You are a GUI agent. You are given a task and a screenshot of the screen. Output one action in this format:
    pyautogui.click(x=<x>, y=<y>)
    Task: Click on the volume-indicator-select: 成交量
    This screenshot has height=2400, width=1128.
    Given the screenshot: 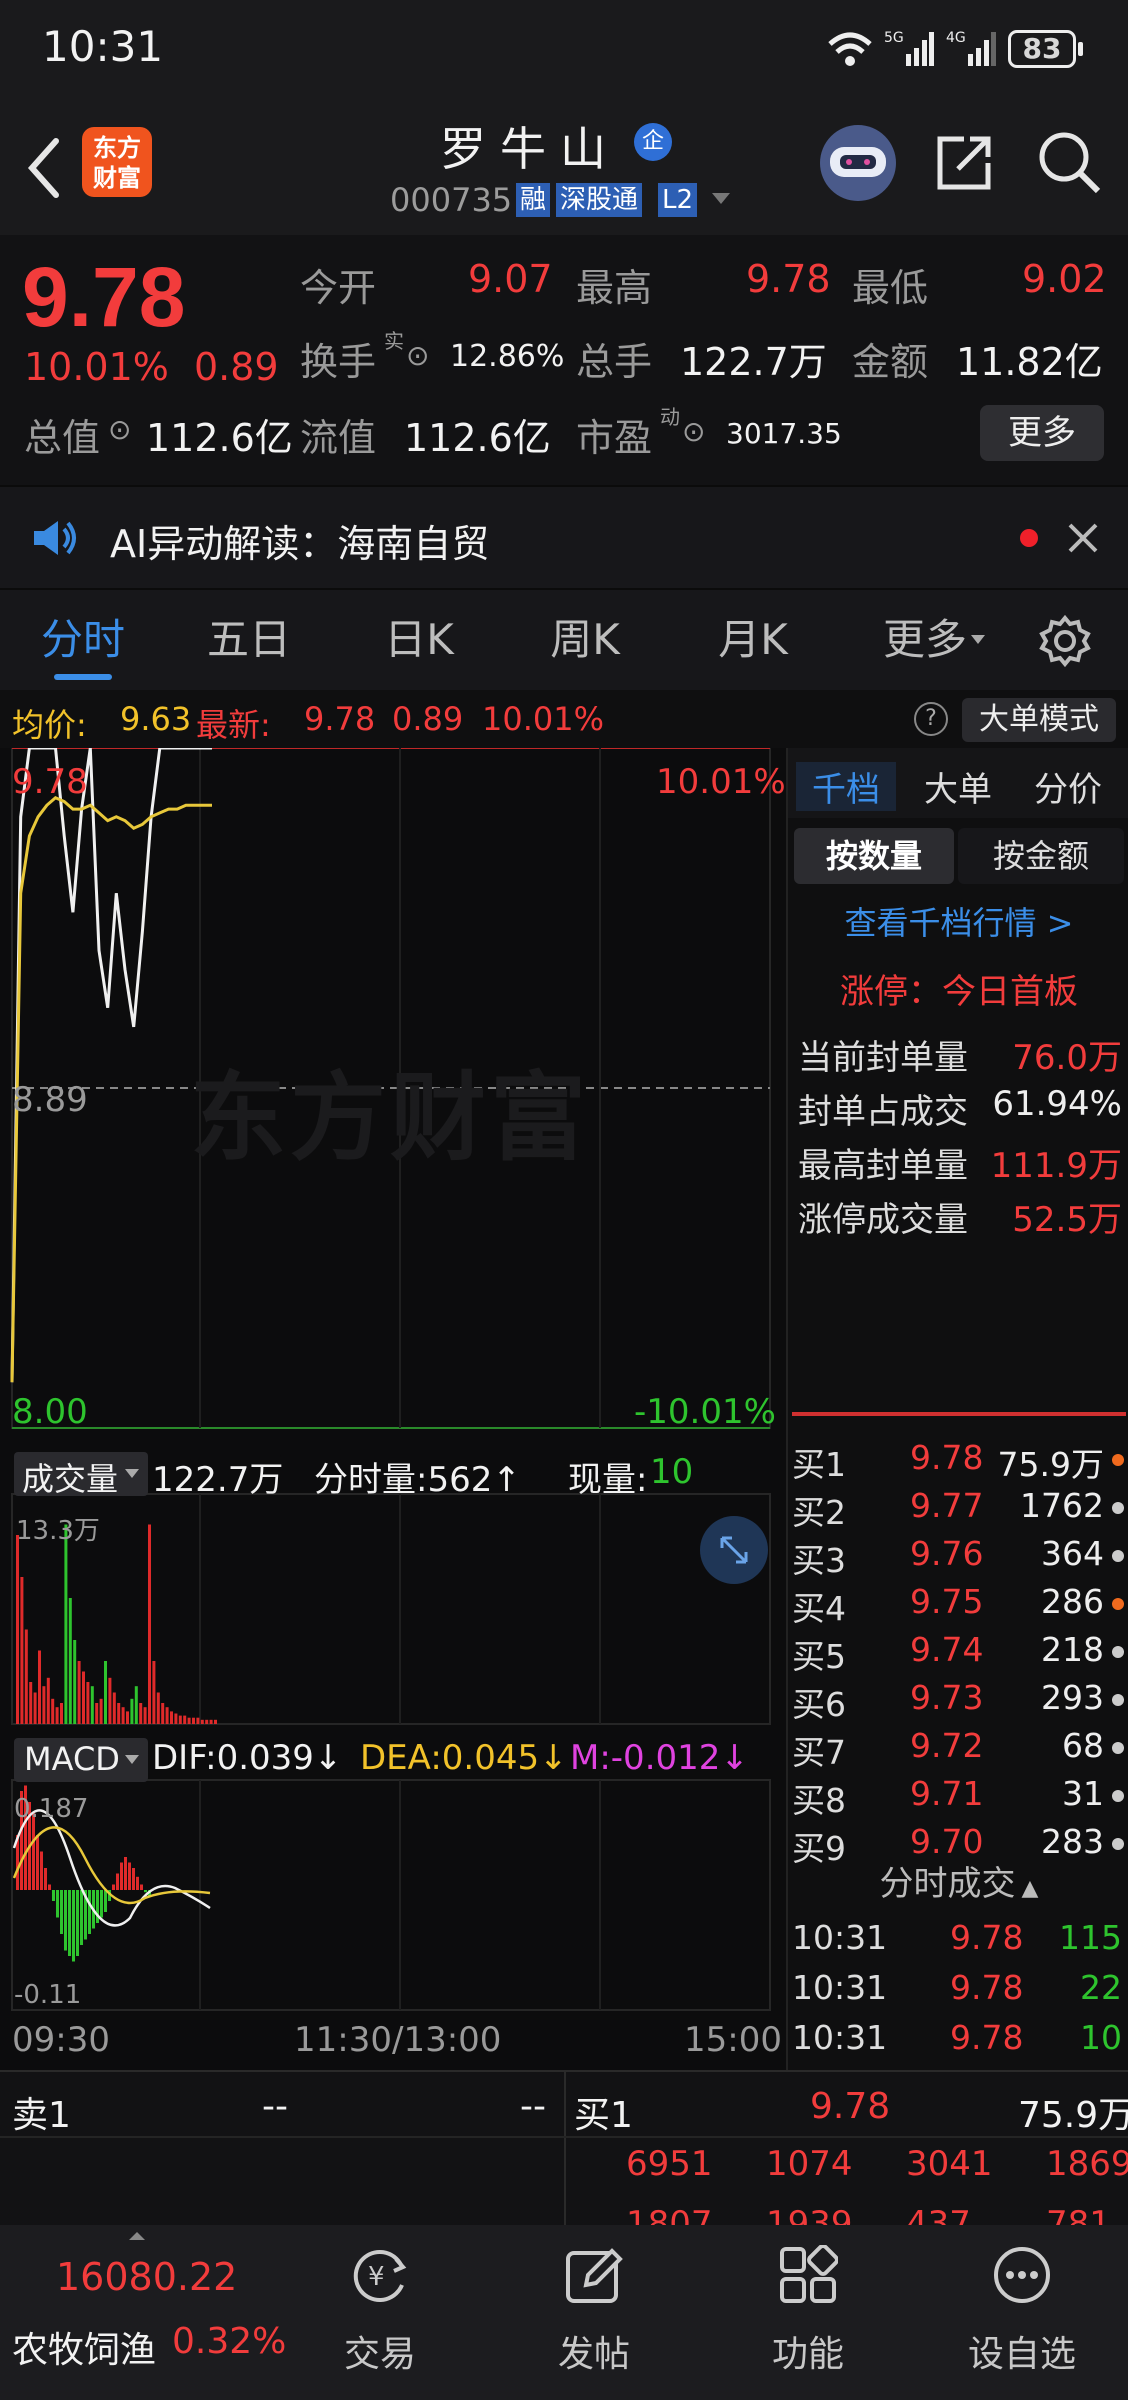 What is the action you would take?
    pyautogui.click(x=81, y=1475)
    